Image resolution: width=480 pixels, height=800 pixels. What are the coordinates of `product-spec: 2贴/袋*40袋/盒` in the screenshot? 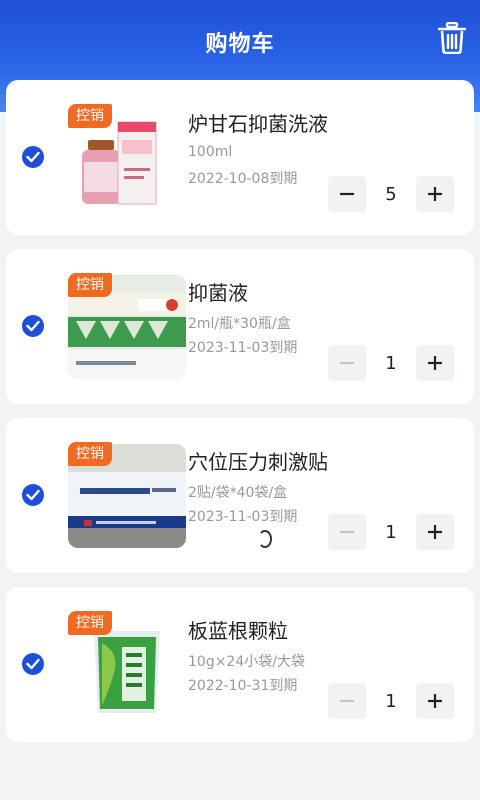 It's located at (238, 493).